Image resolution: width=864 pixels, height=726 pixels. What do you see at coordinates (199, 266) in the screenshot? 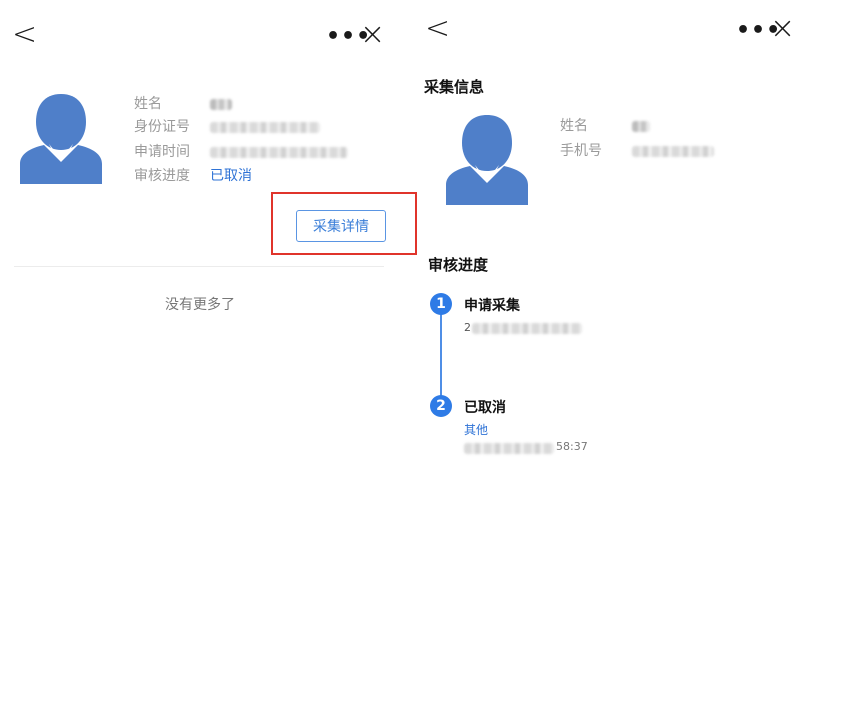
I see `divider` at bounding box center [199, 266].